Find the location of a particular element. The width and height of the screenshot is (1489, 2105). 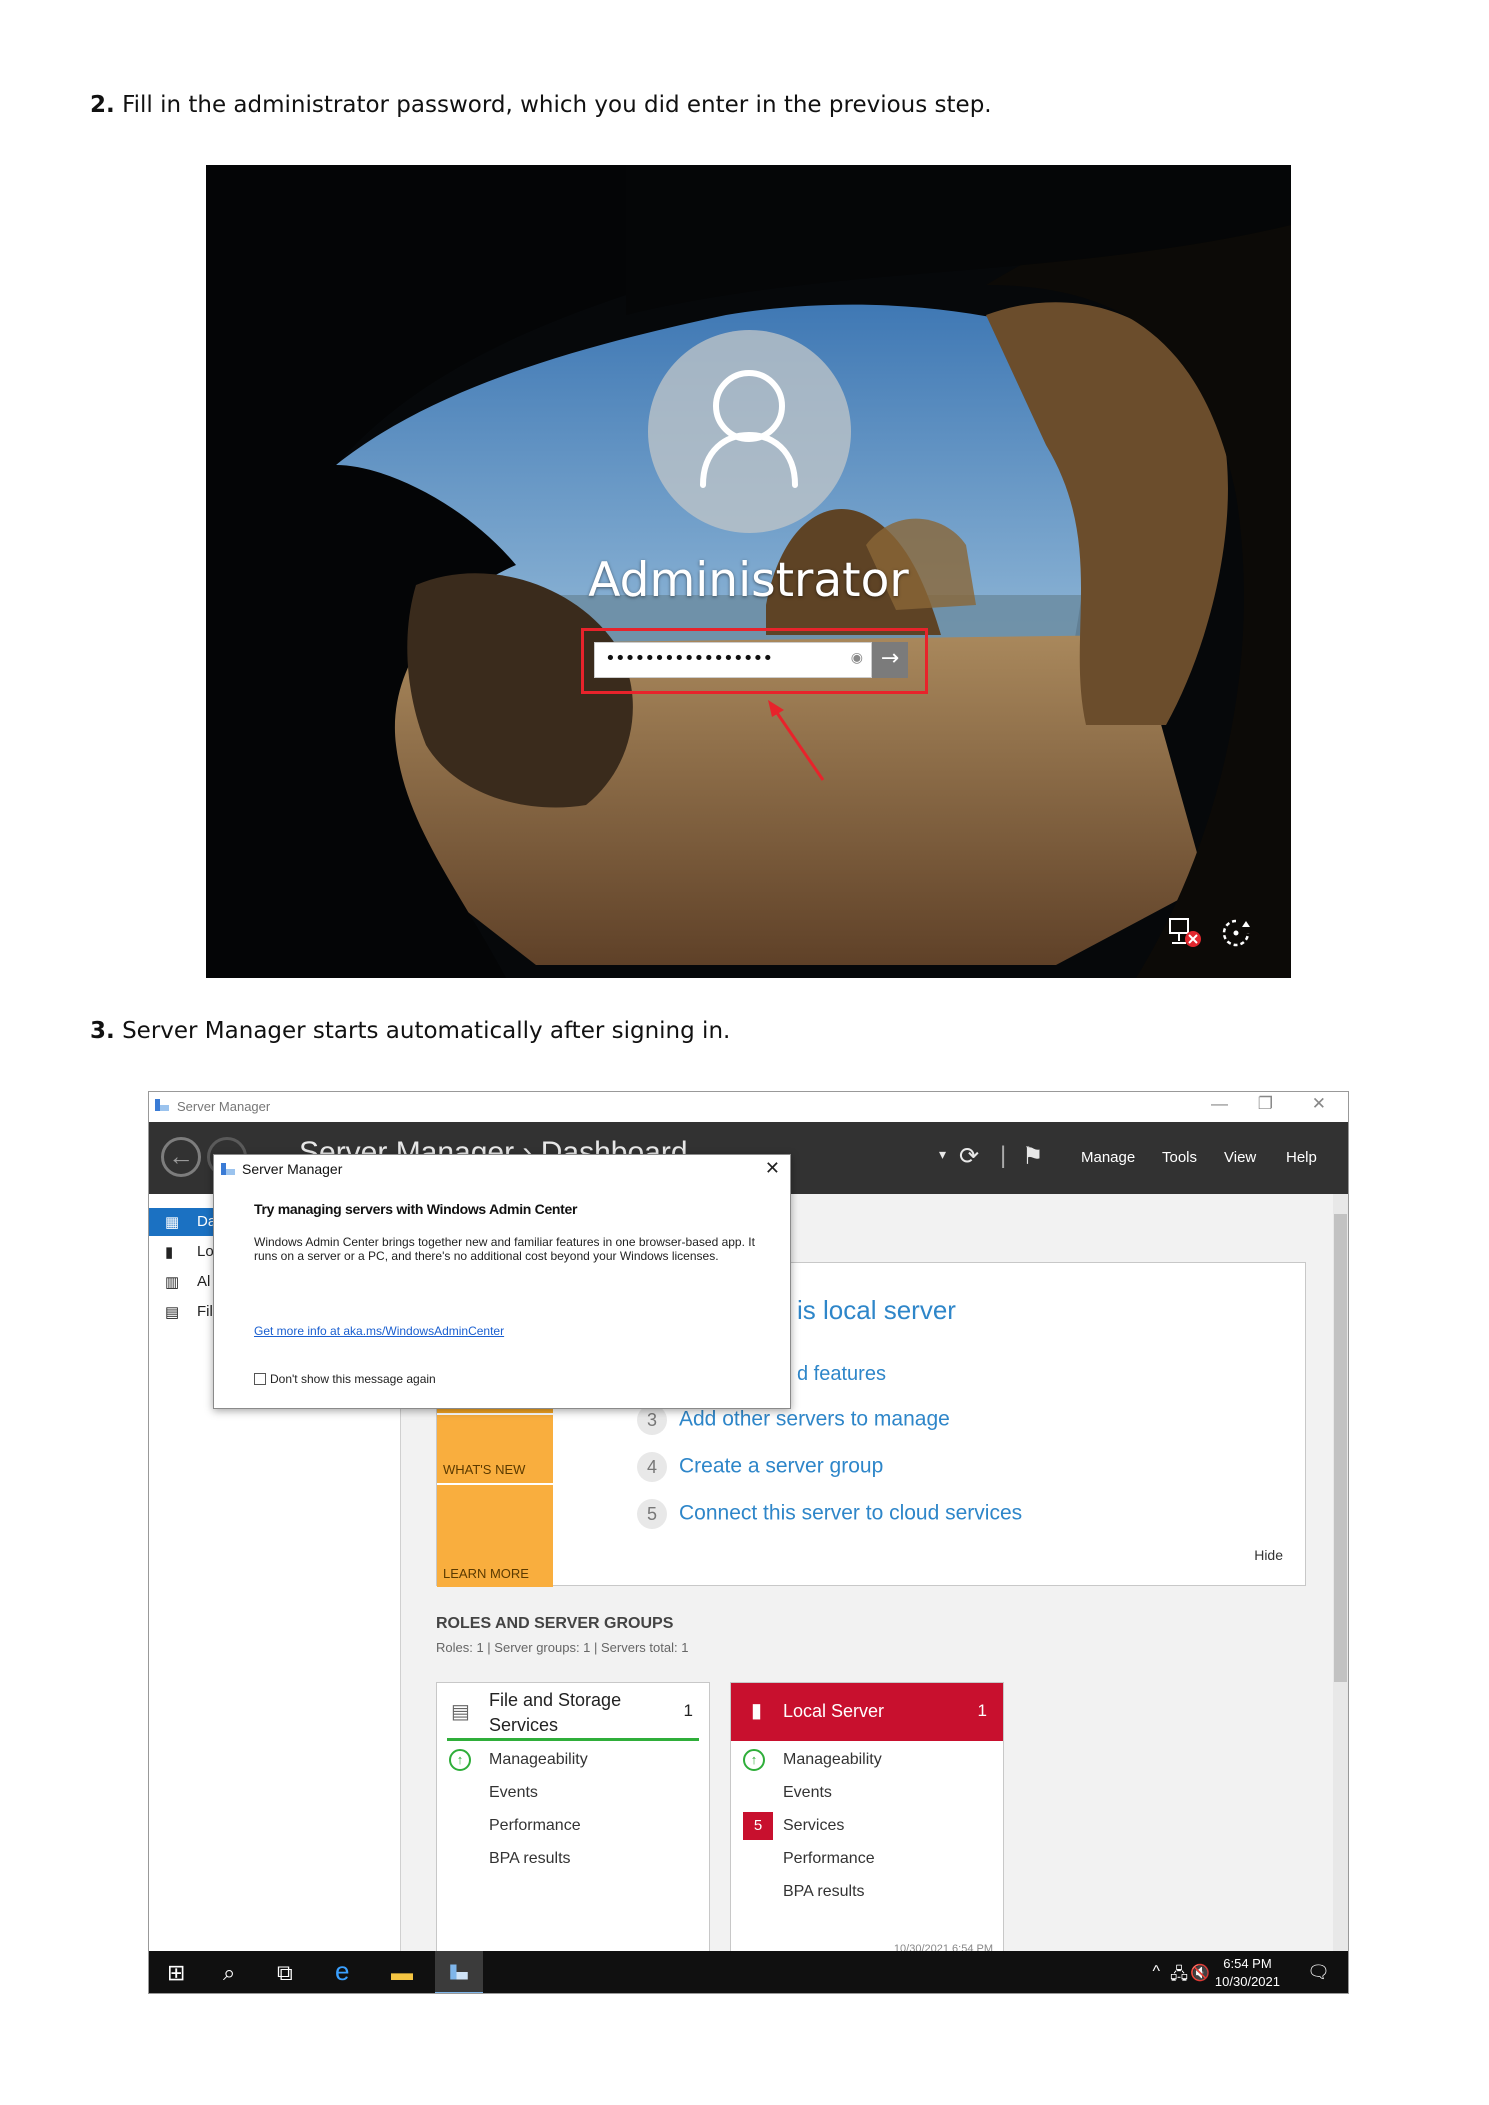

internet-explorer-icon: e is located at coordinates (342, 1971).